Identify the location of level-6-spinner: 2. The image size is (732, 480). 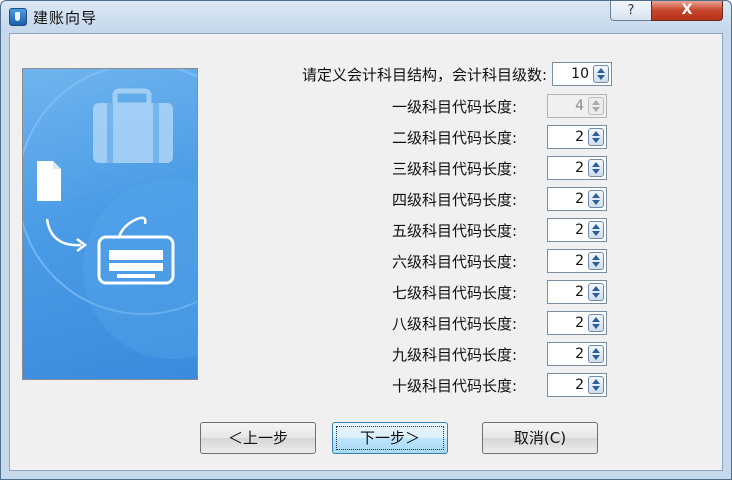
(577, 261).